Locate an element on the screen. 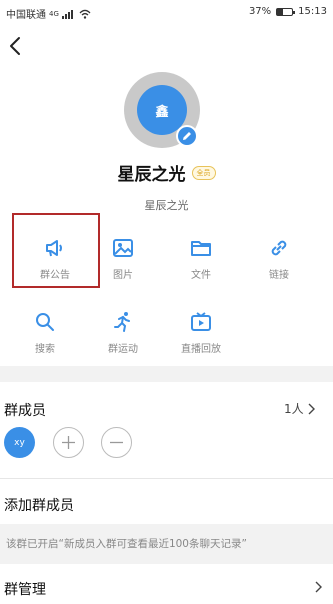  action-links: 链接 is located at coordinates (279, 266).